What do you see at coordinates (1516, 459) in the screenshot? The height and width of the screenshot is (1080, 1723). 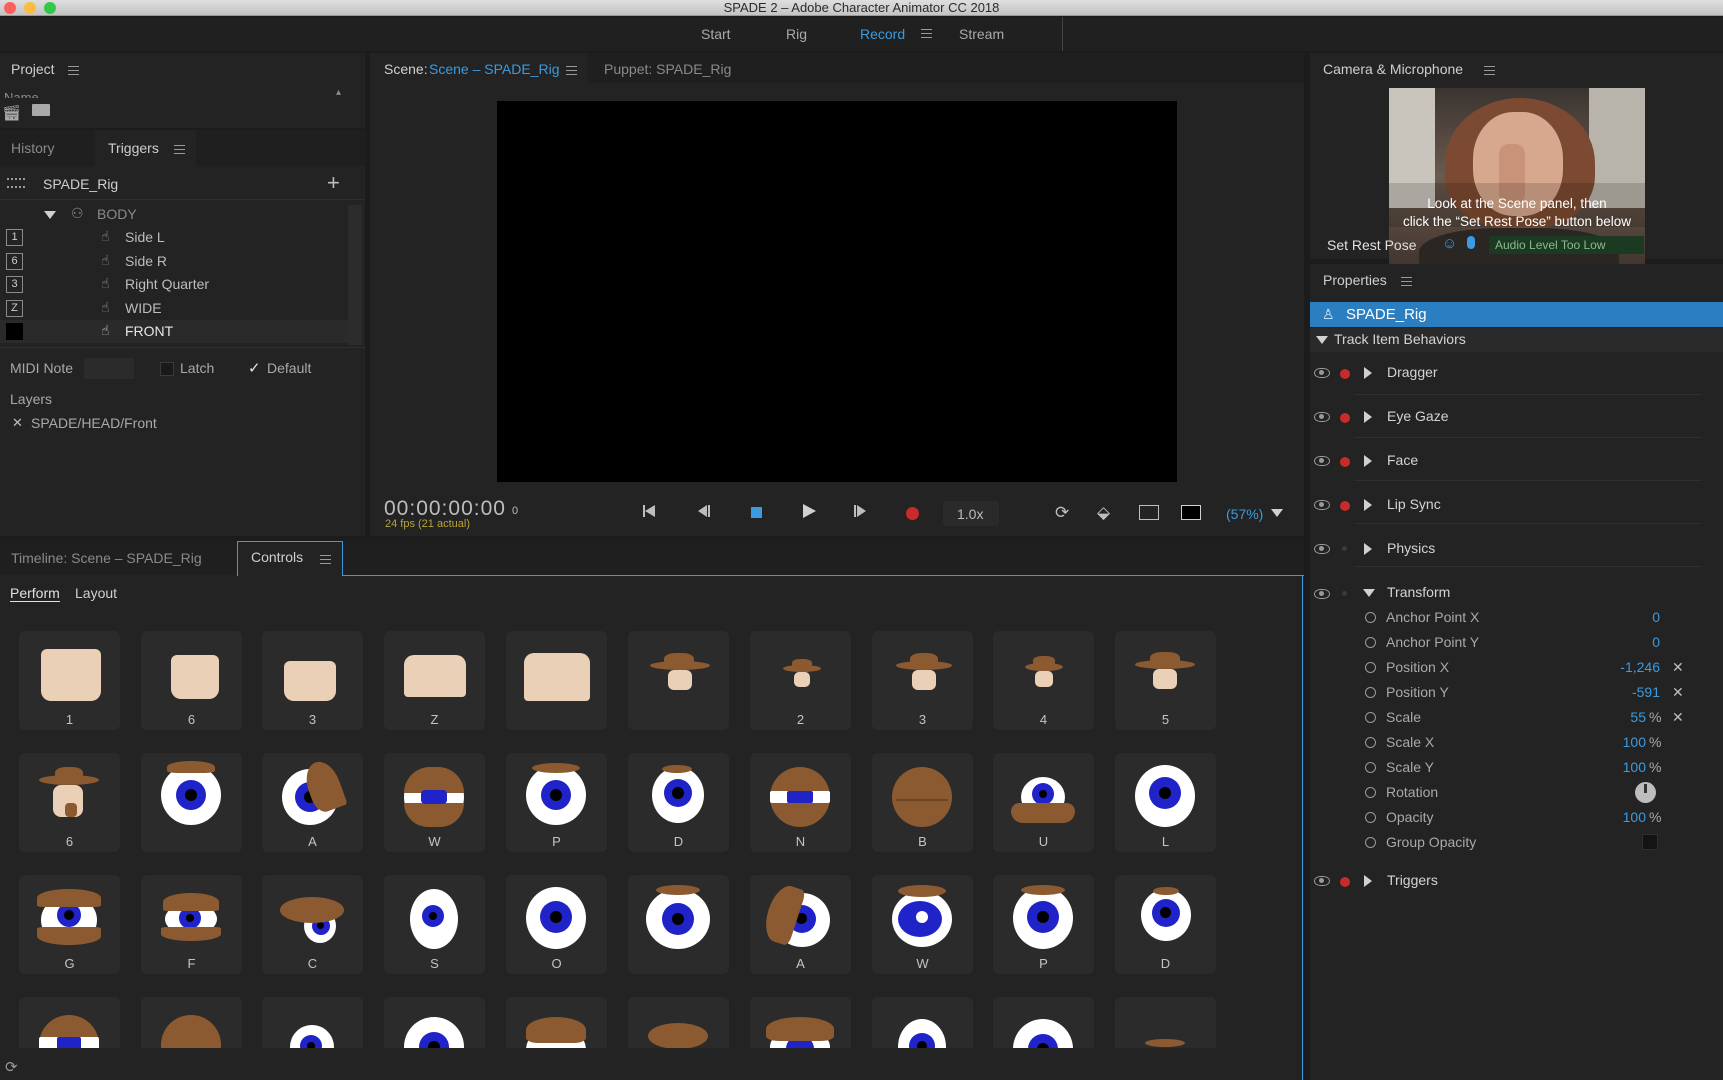 I see `behavior-row: Face` at bounding box center [1516, 459].